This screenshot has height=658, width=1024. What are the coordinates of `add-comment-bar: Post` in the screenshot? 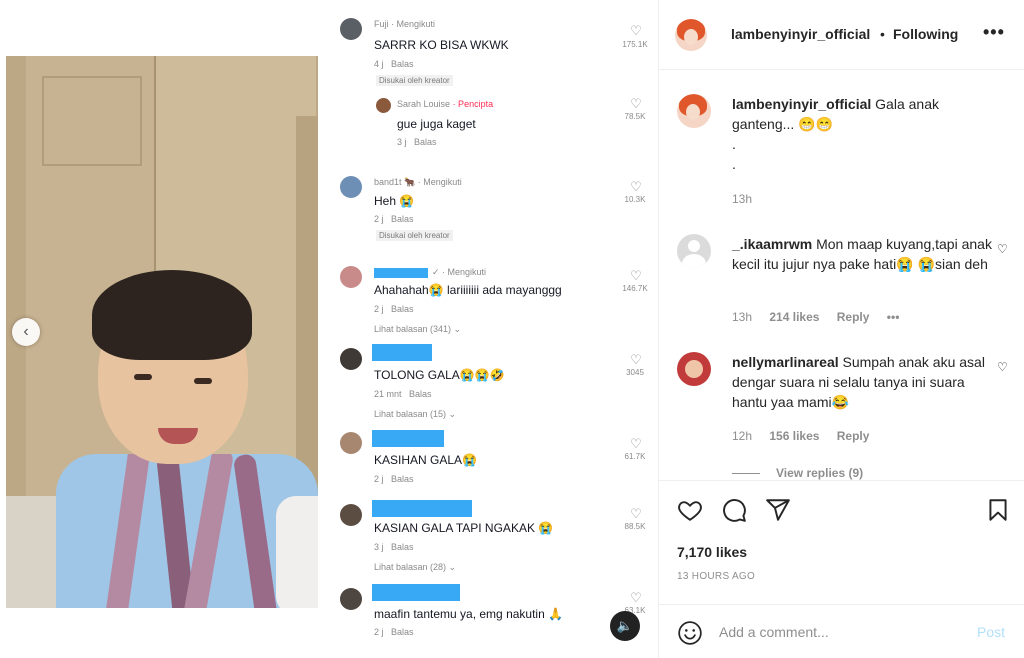 It's located at (841, 631).